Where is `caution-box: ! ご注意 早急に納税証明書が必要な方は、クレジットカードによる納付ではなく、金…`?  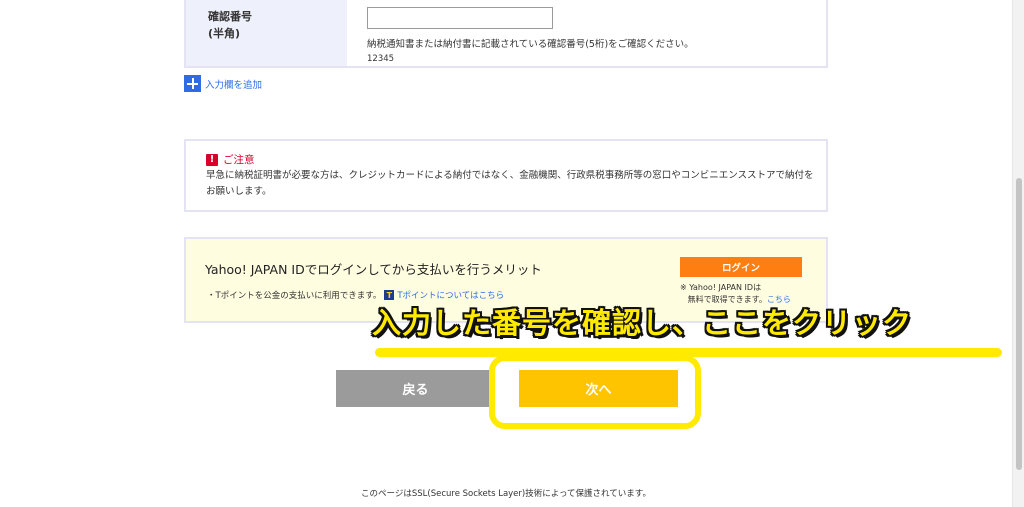 caution-box: ! ご注意 早急に納税証明書が必要な方は、クレジットカードによる納付ではなく、金… is located at coordinates (506, 175).